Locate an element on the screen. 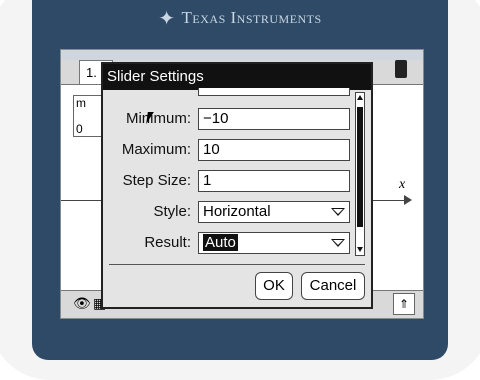 This screenshot has height=380, width=480. clipped-field is located at coordinates (274, 92).